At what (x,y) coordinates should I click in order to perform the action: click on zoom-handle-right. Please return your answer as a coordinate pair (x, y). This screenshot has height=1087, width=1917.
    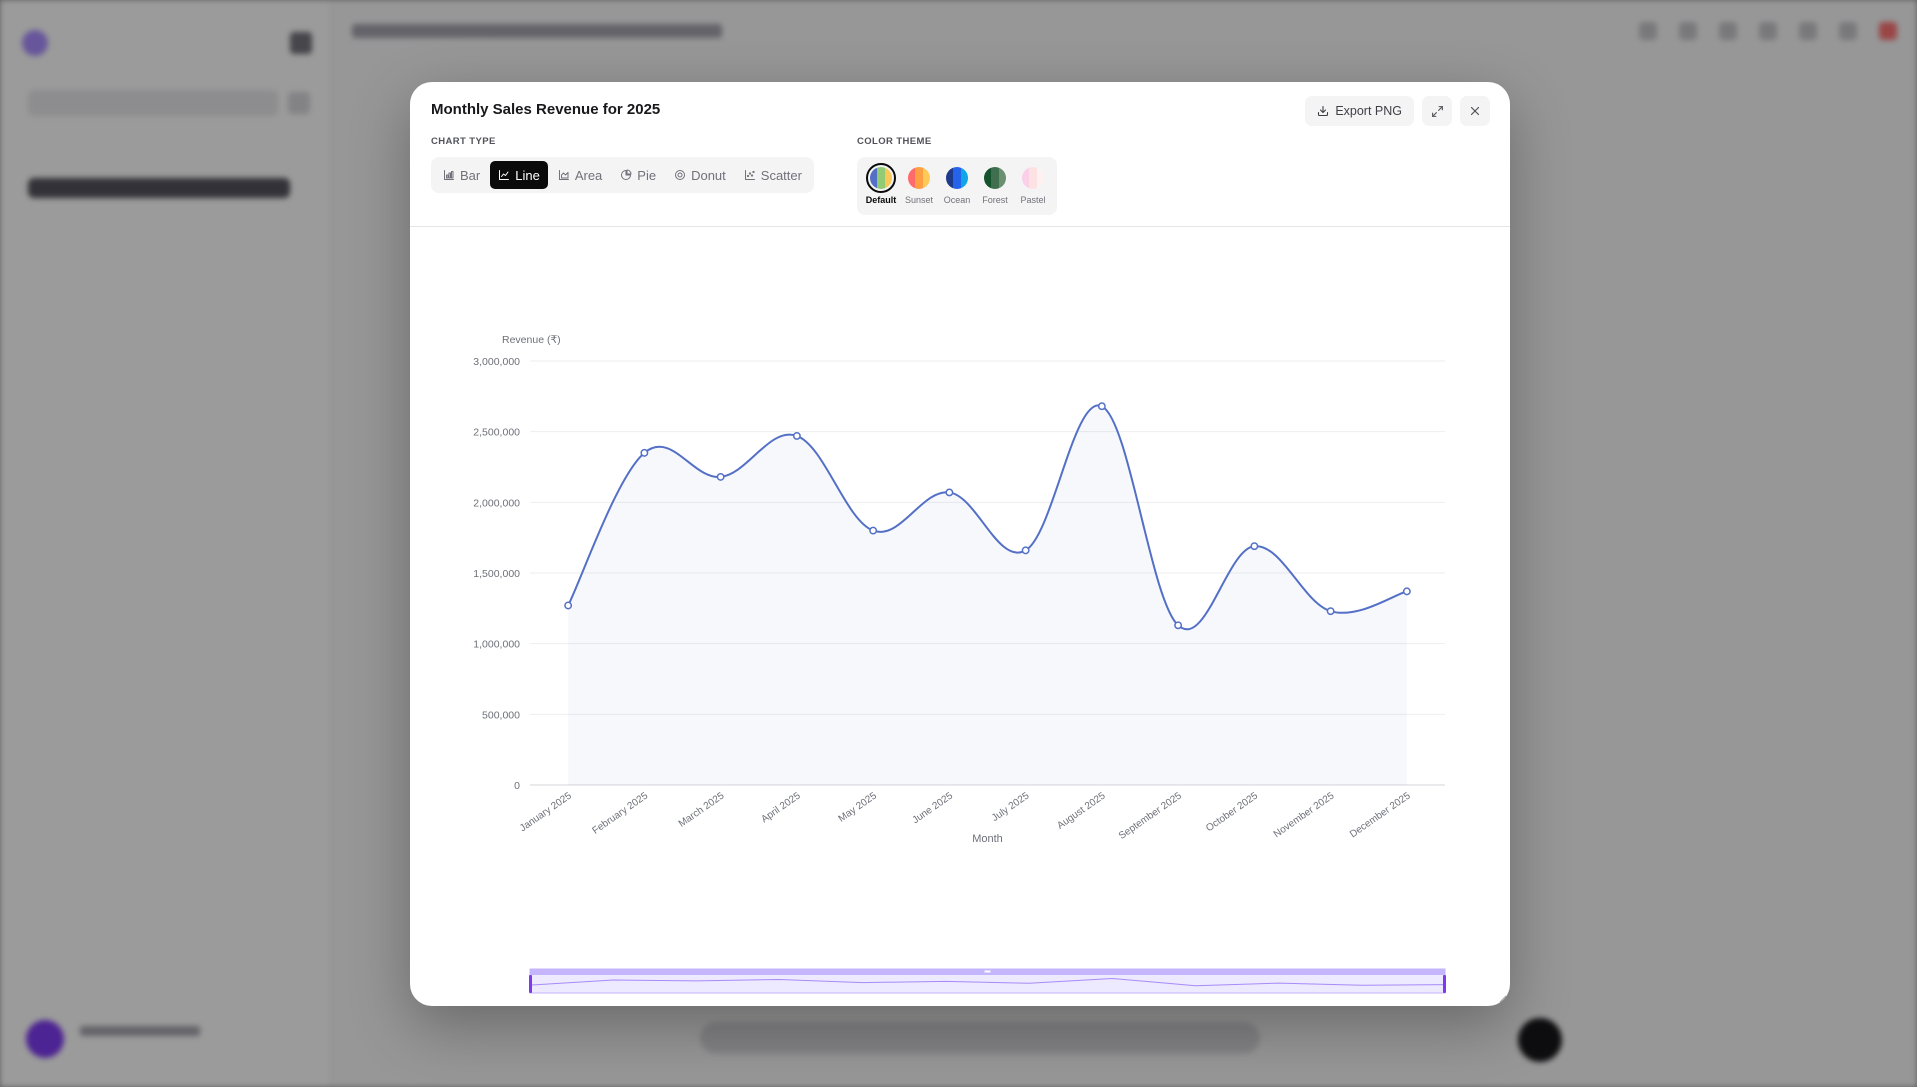
    Looking at the image, I should click on (1444, 984).